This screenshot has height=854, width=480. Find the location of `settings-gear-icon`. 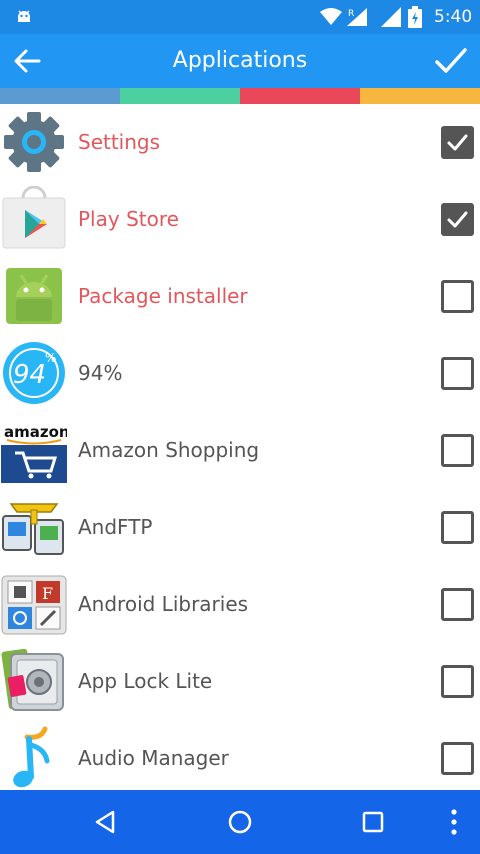

settings-gear-icon is located at coordinates (34, 142).